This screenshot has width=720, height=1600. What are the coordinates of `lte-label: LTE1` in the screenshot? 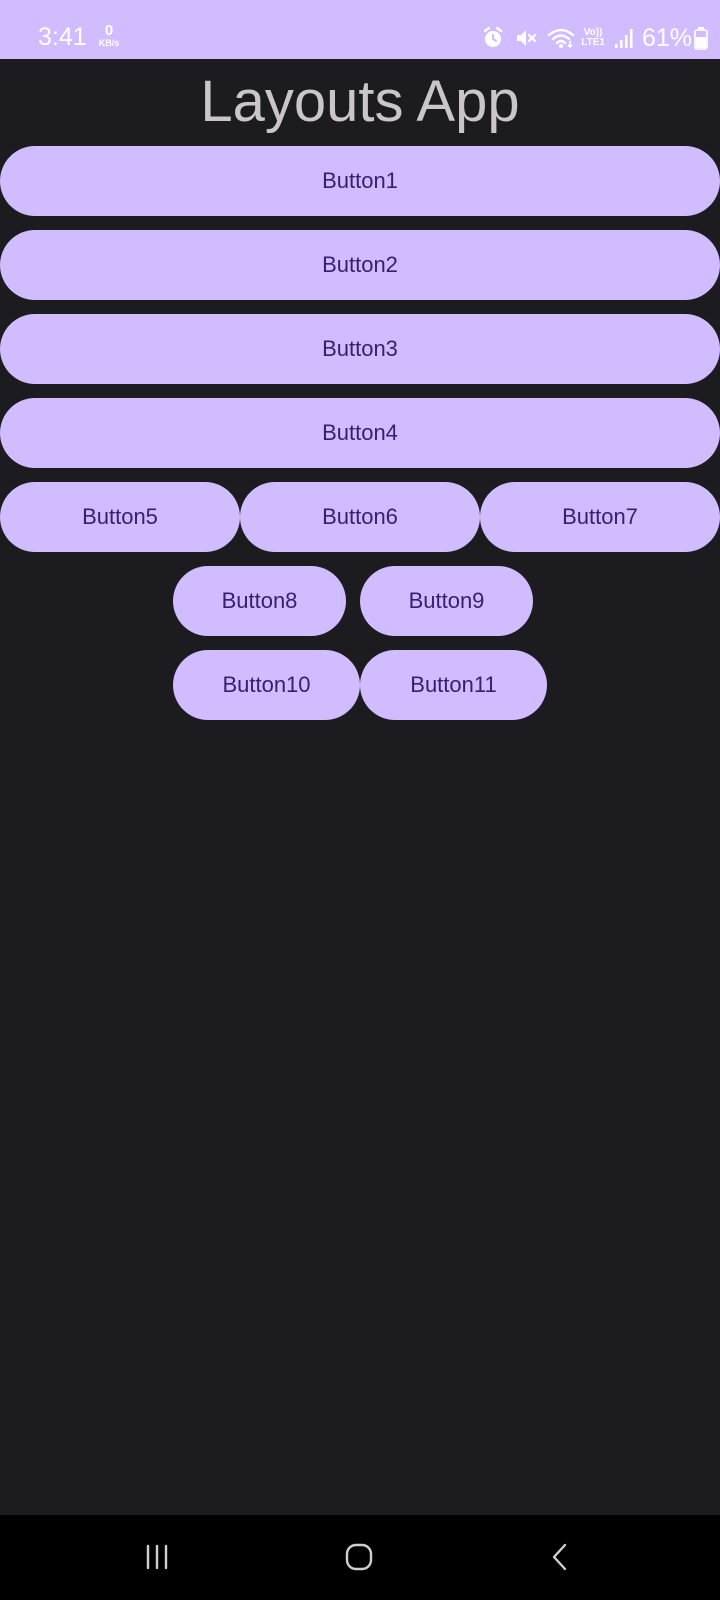 It's located at (593, 42).